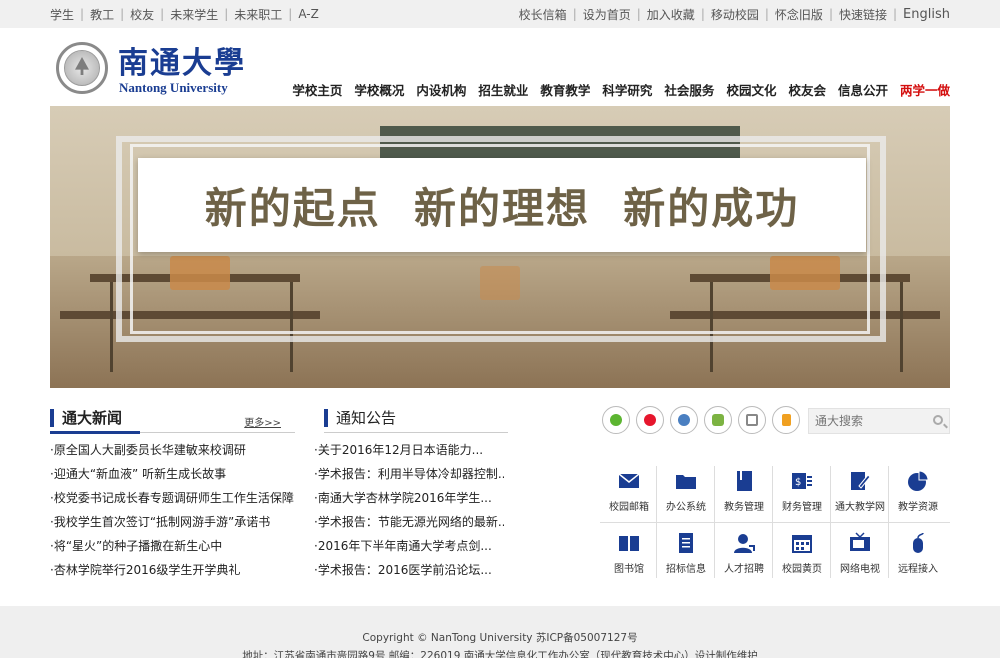 Image resolution: width=1000 pixels, height=658 pixels. What do you see at coordinates (102, 14) in the screenshot?
I see `link-staff: 教工` at bounding box center [102, 14].